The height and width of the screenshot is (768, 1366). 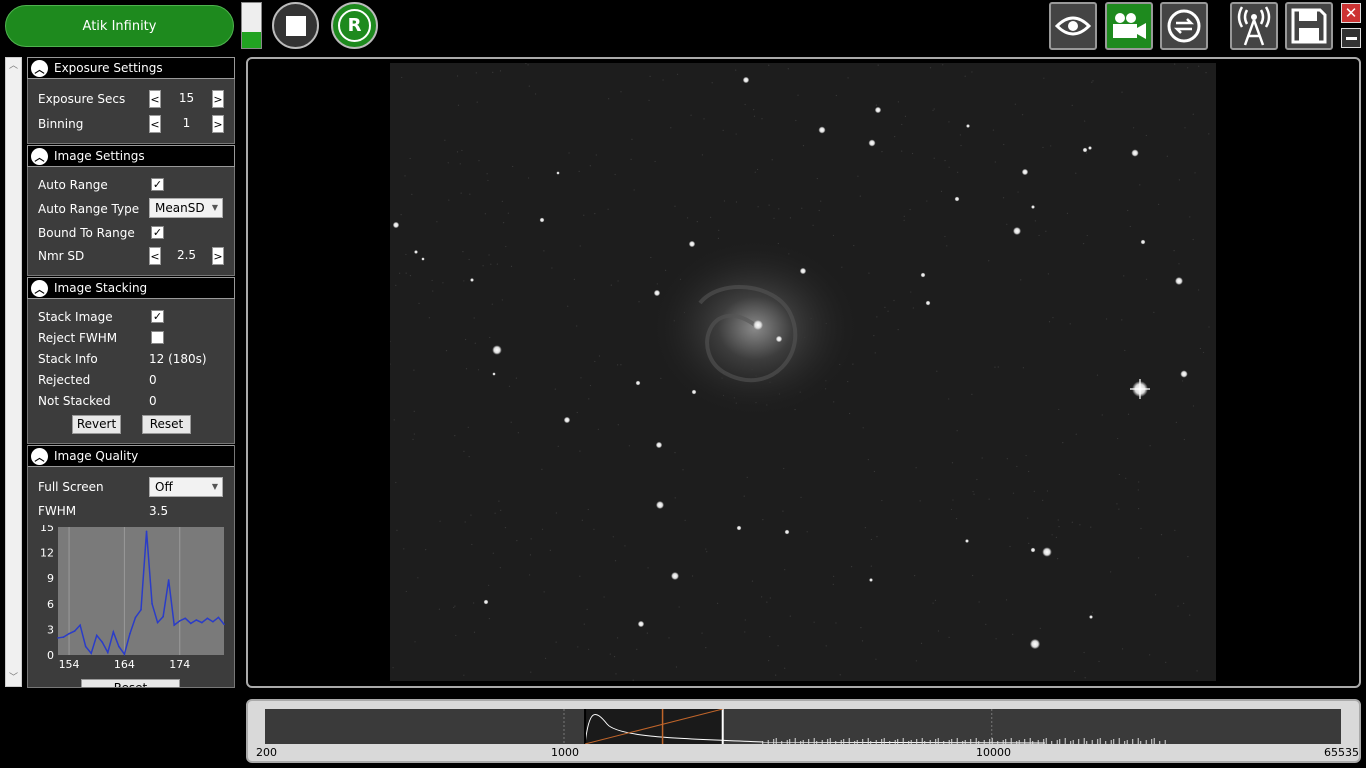 I want to click on swap-icon, so click(x=1184, y=26).